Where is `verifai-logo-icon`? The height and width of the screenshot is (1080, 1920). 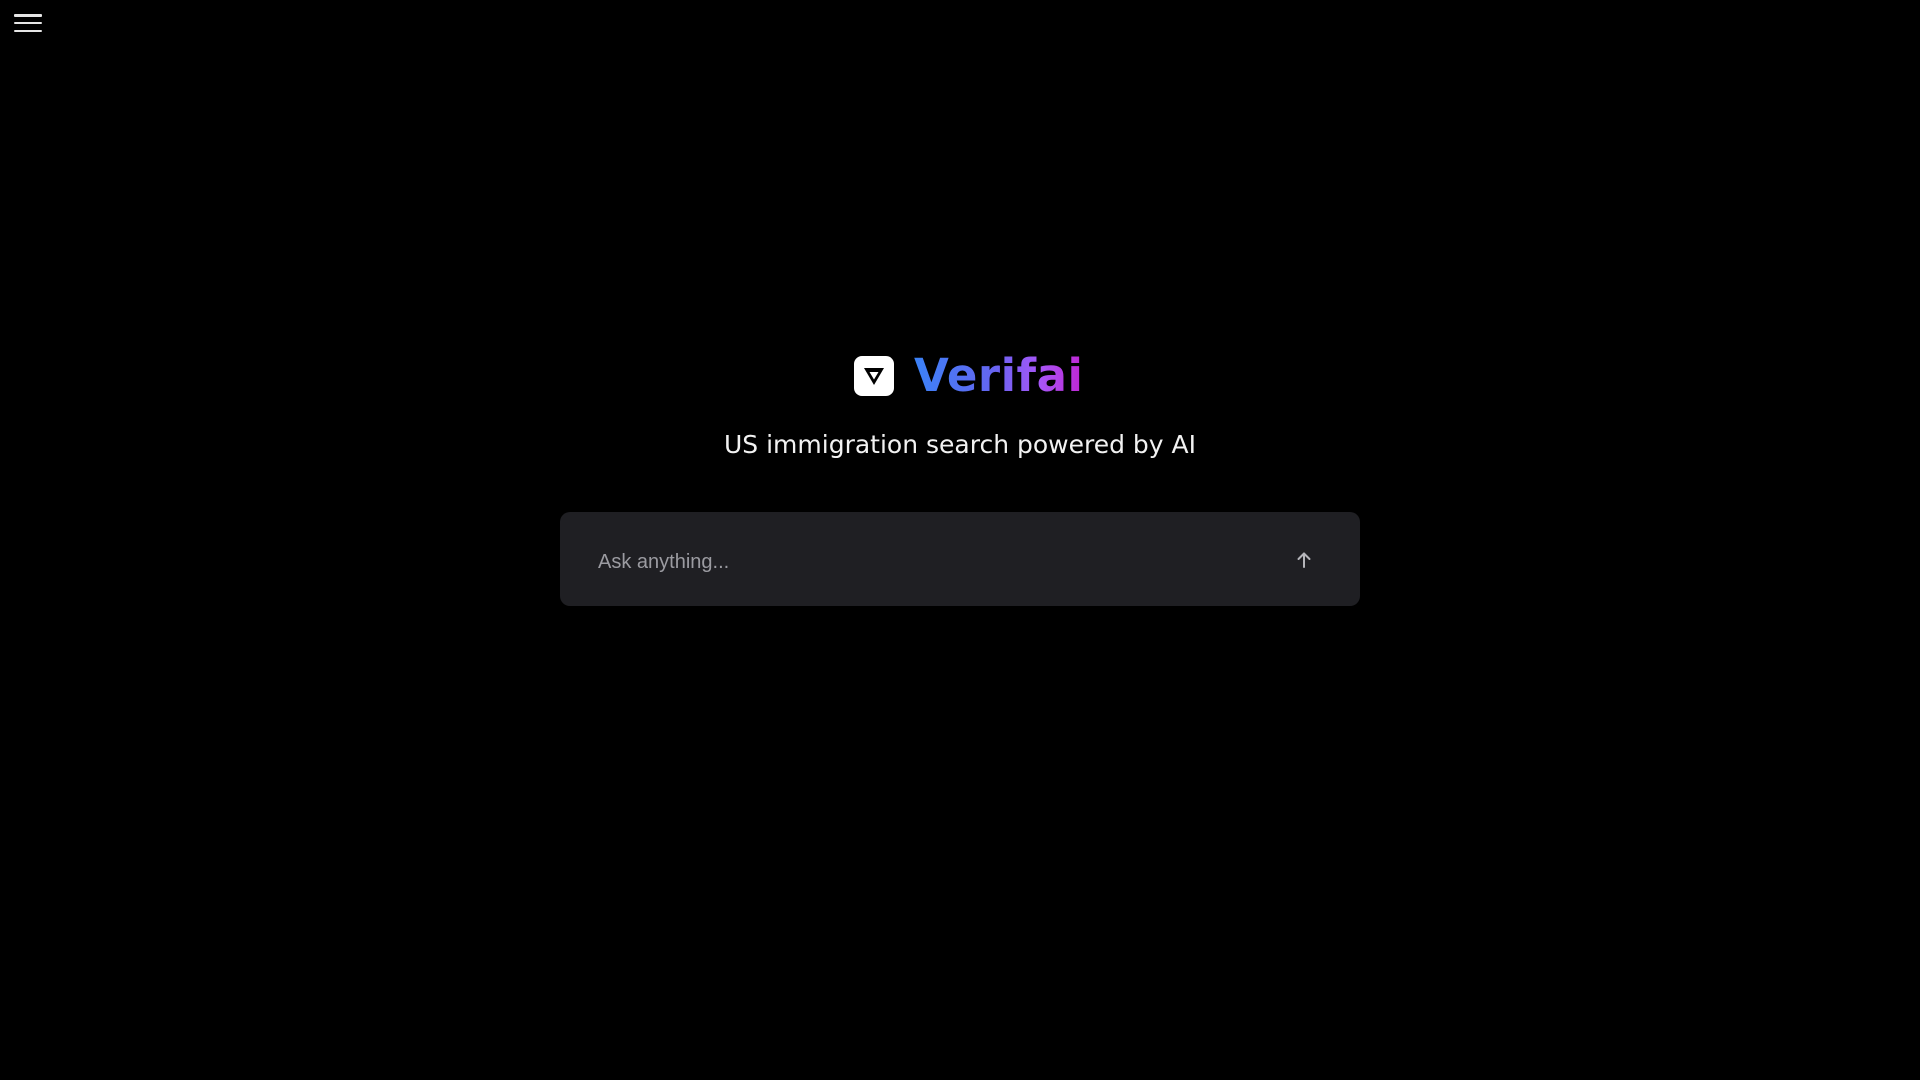 verifai-logo-icon is located at coordinates (874, 376).